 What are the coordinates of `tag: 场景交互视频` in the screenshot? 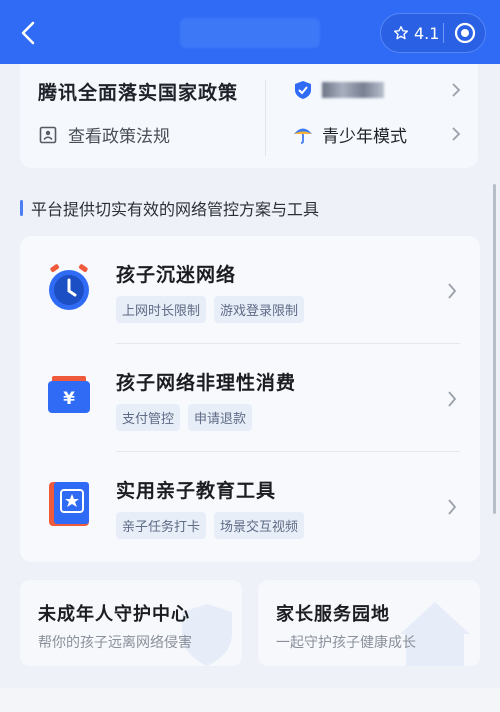 It's located at (259, 525).